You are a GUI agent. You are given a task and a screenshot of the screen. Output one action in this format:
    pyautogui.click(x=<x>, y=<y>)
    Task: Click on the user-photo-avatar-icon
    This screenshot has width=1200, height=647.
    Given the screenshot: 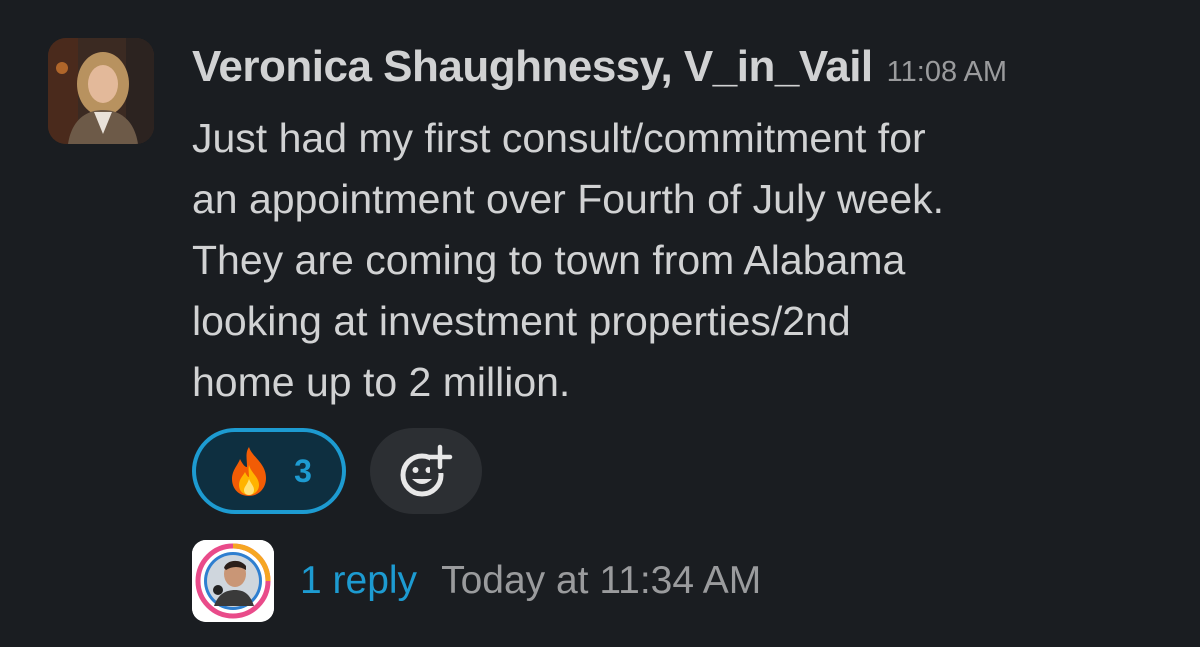 What is the action you would take?
    pyautogui.click(x=101, y=91)
    